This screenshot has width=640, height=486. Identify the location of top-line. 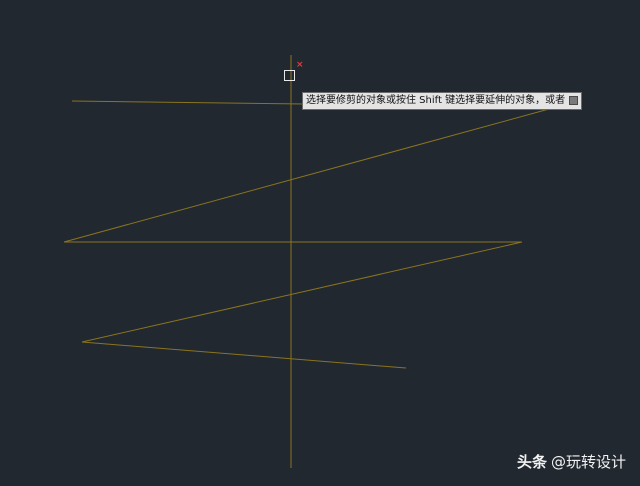
(188, 102).